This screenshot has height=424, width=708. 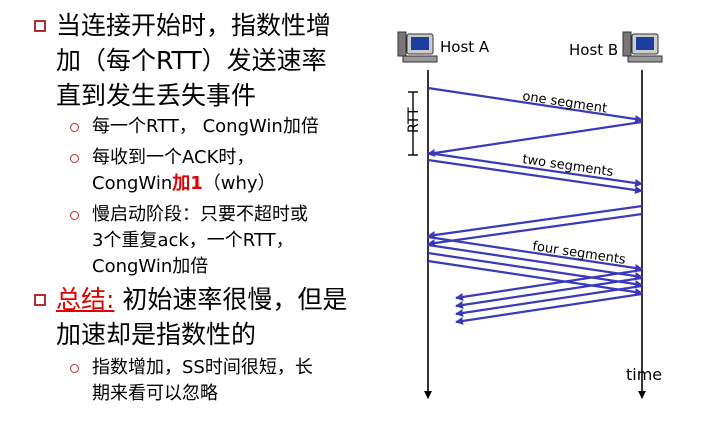 I want to click on bullet-1-line-2: 加（每个RTT）发送速率, so click(x=191, y=60).